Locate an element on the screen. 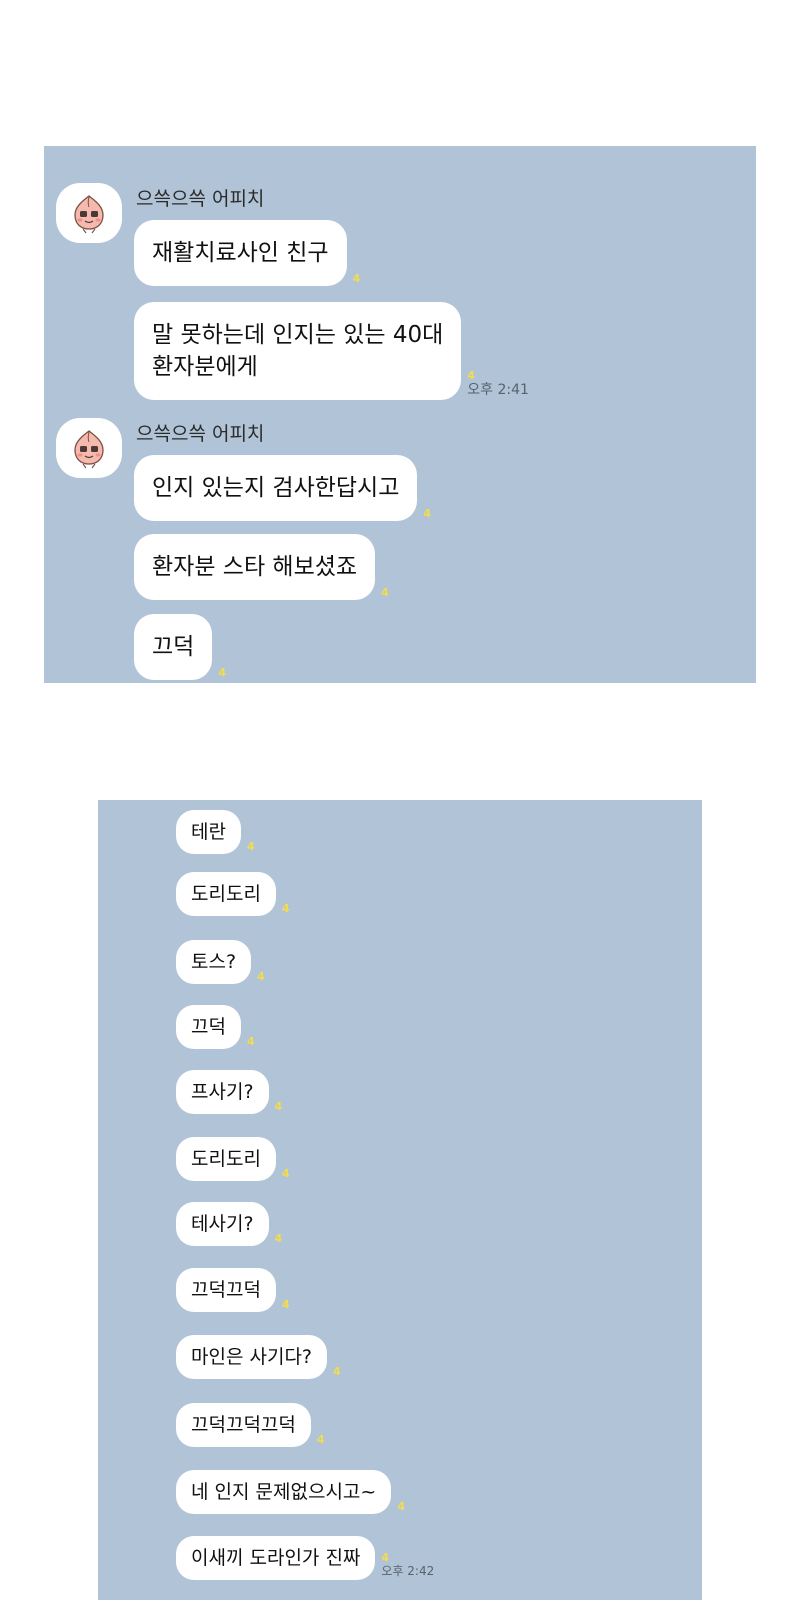 This screenshot has height=1600, width=800. message-row: 끄덕끄덕끄덕 4 is located at coordinates (250, 1425).